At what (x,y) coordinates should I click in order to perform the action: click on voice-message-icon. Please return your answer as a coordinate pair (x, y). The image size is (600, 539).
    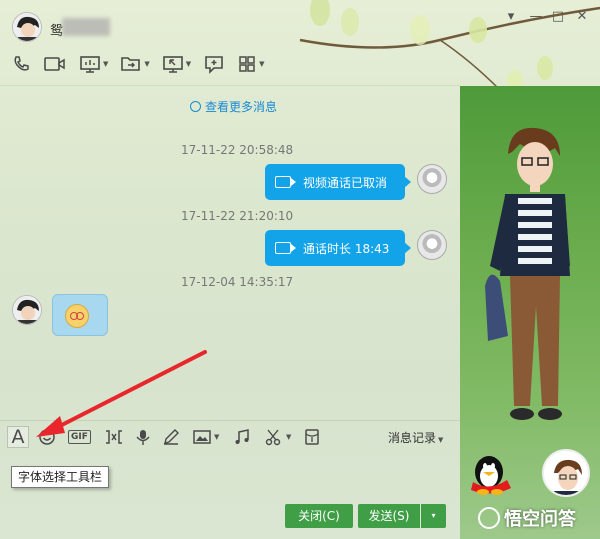
    Looking at the image, I should click on (143, 437).